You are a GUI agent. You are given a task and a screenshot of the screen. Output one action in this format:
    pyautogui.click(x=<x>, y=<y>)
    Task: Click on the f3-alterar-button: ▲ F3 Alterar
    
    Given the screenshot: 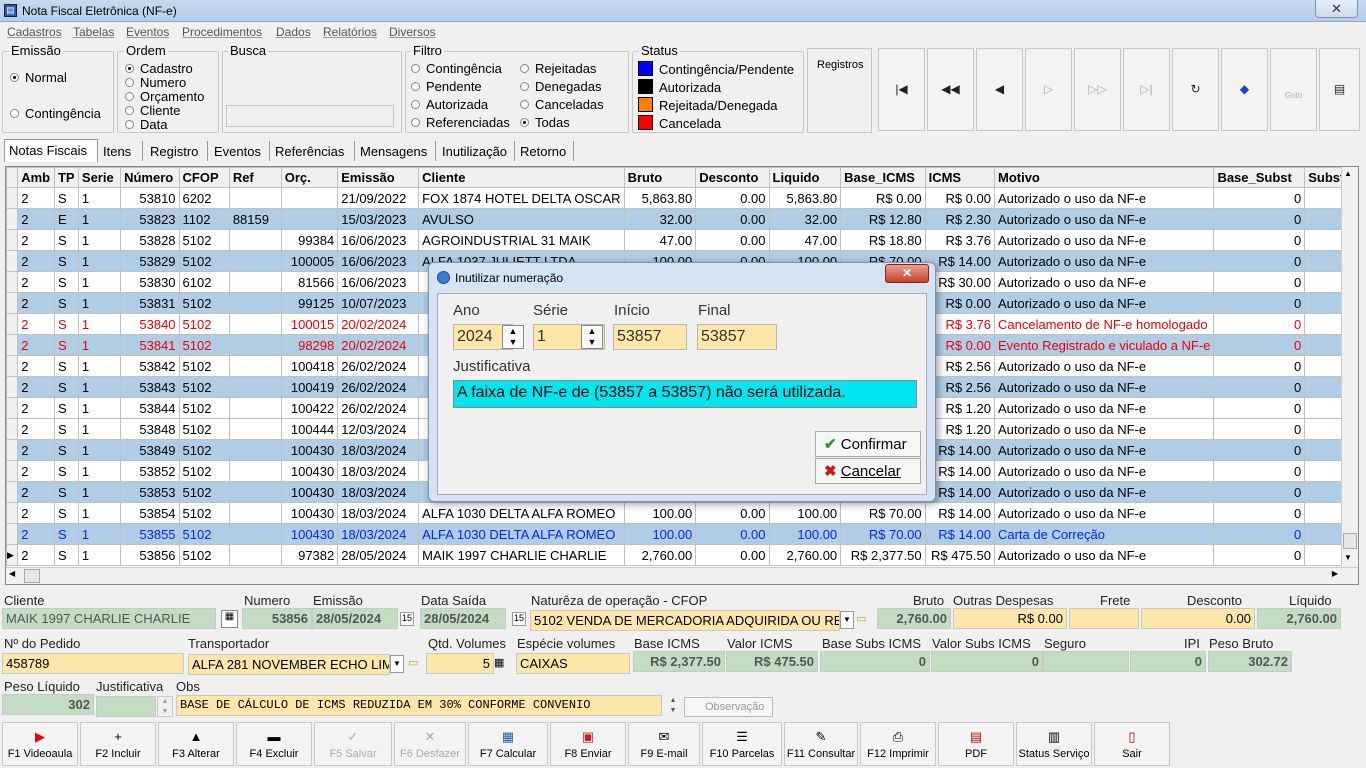 What is the action you would take?
    pyautogui.click(x=196, y=744)
    